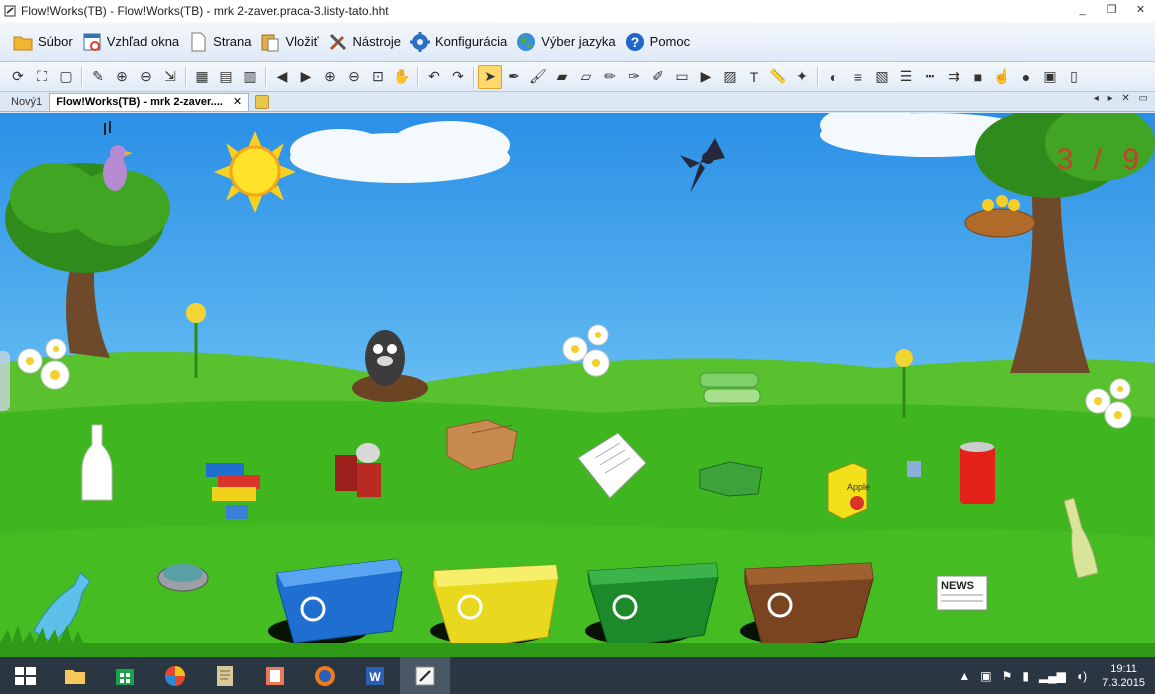  I want to click on notes-icon, so click(225, 675).